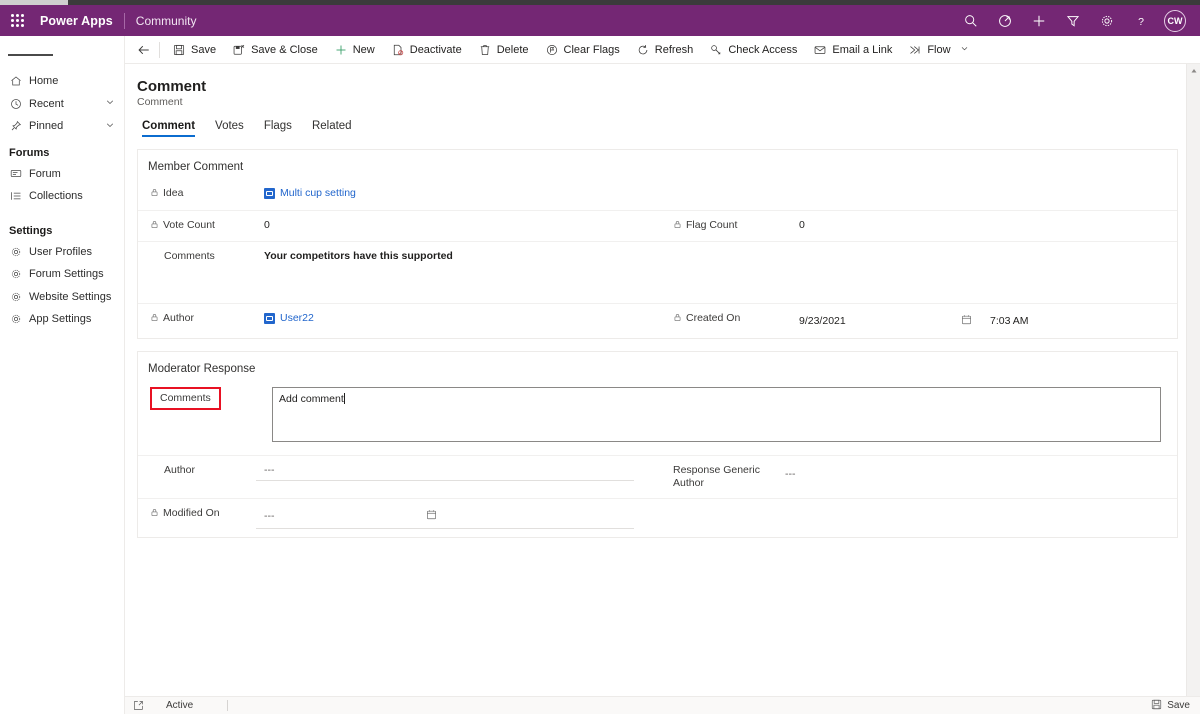 The width and height of the screenshot is (1200, 714). Describe the element at coordinates (144, 50) in the screenshot. I see `back-arrow-icon` at that location.